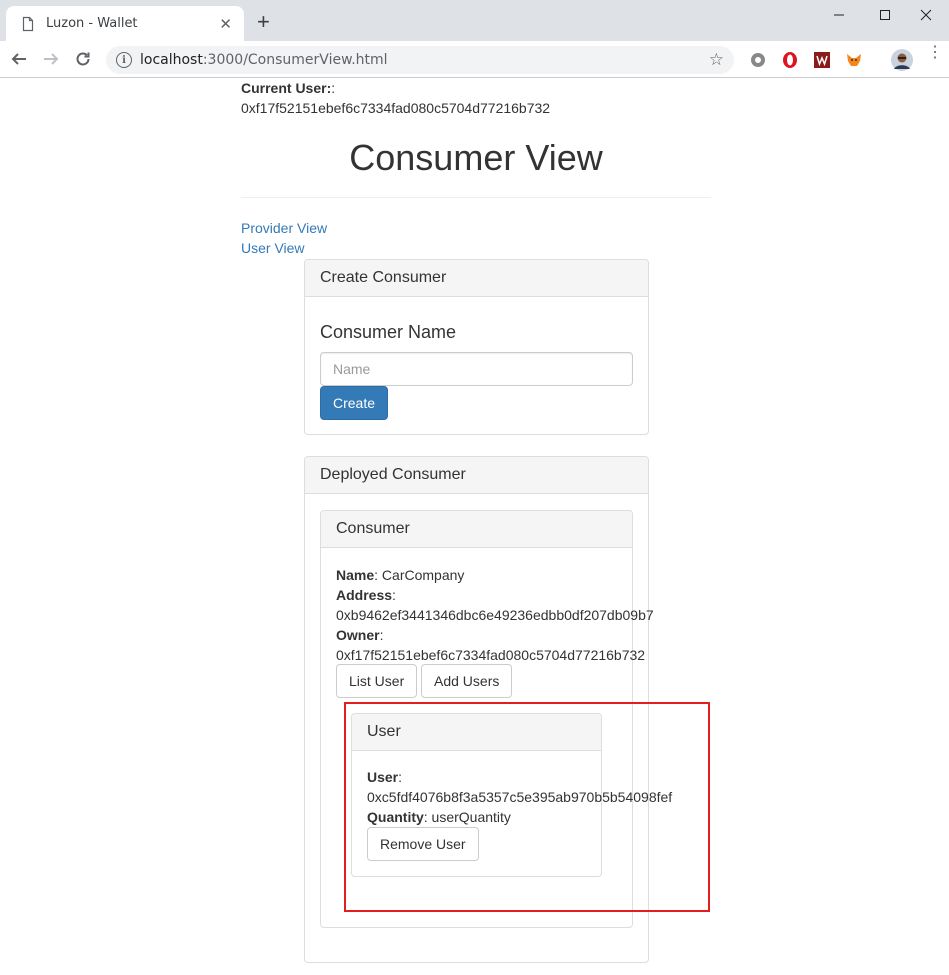  What do you see at coordinates (92, 23) in the screenshot?
I see `tab-title: Luzon - Wallet` at bounding box center [92, 23].